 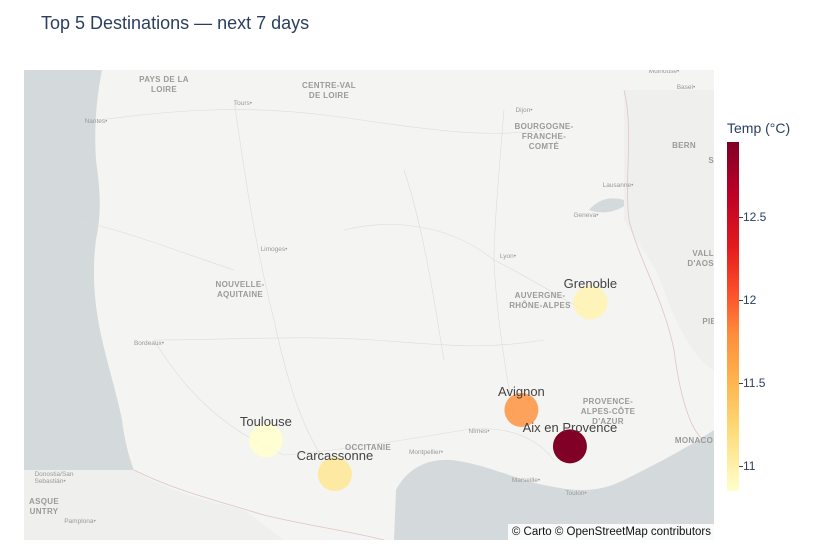 What do you see at coordinates (265, 422) in the screenshot?
I see `destination-label: Toulouse` at bounding box center [265, 422].